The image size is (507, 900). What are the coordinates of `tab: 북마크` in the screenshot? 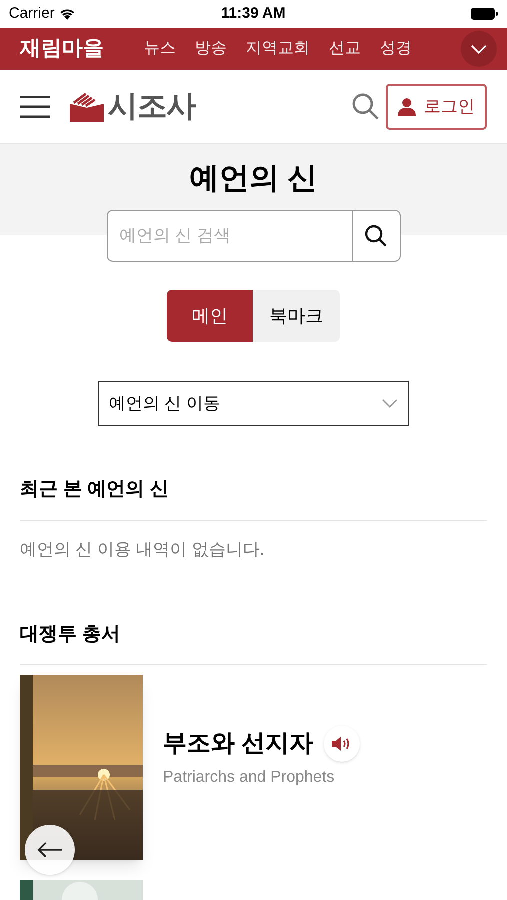 It's located at (296, 316).